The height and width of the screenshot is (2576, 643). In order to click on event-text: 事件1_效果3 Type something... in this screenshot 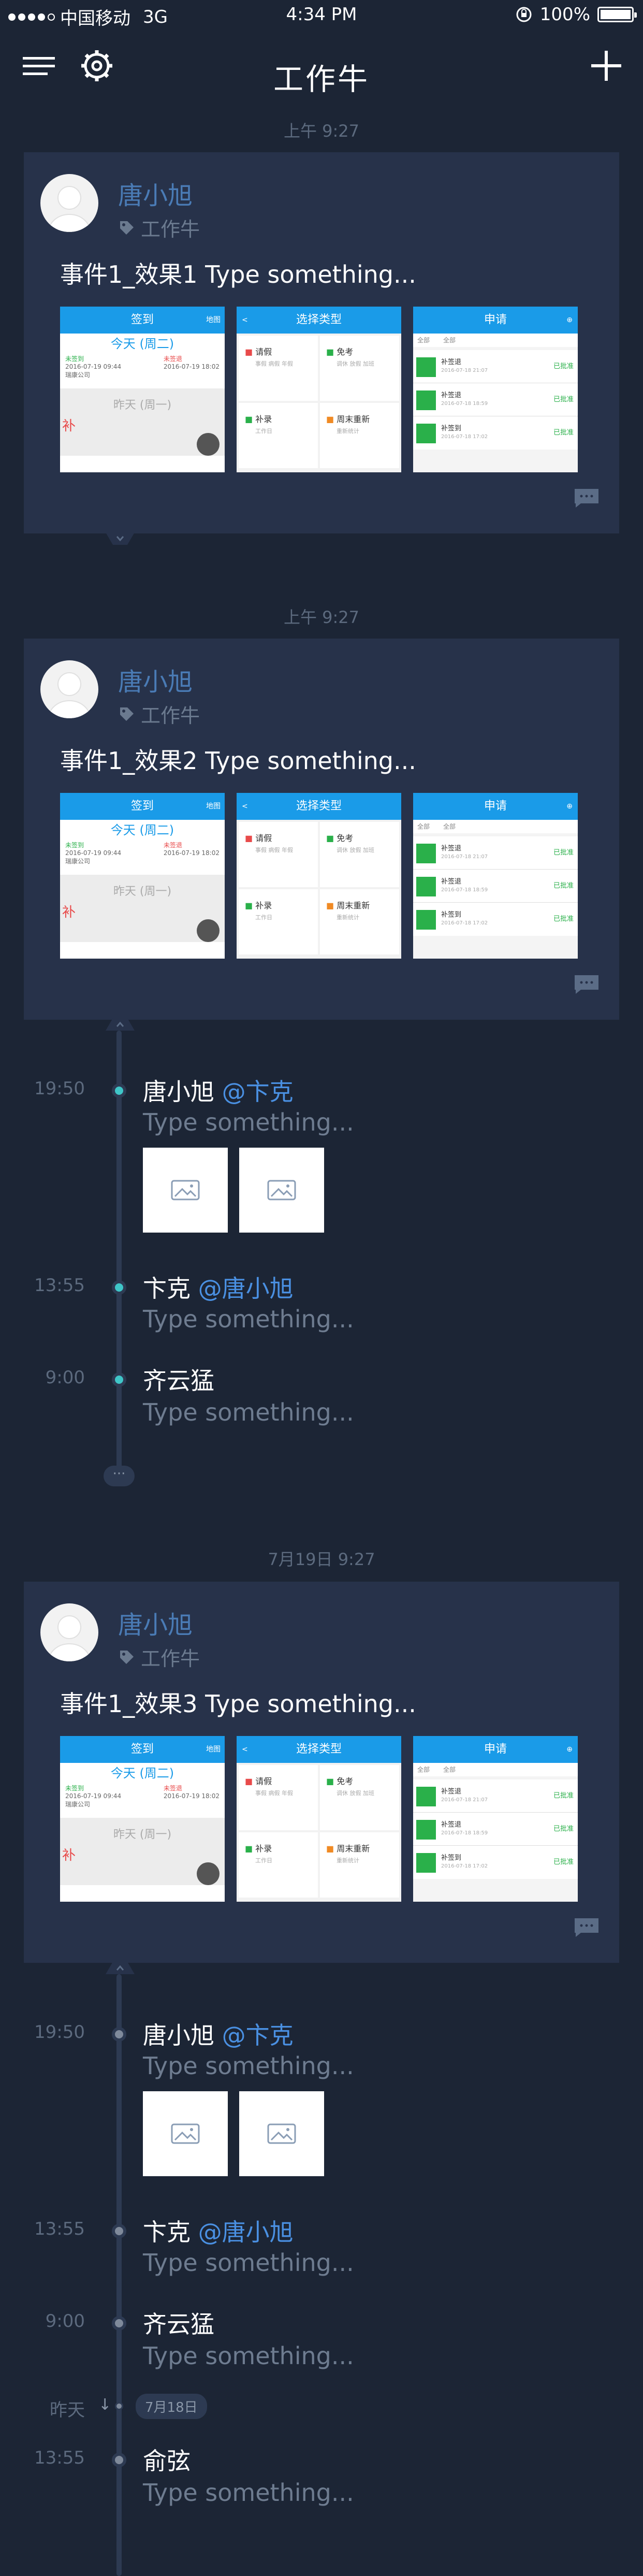, I will do `click(238, 1704)`.